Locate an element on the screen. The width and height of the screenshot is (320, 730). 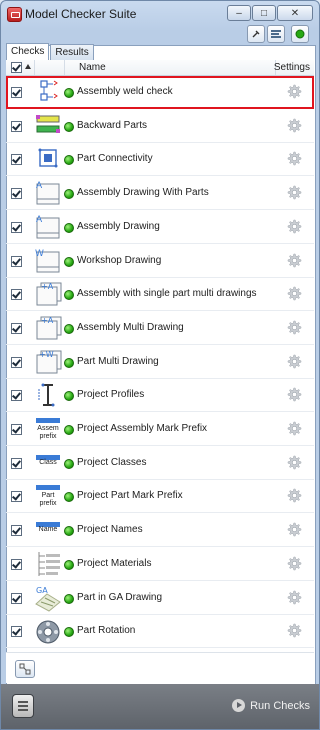
select-all-checkbox is located at coordinates (16, 67).